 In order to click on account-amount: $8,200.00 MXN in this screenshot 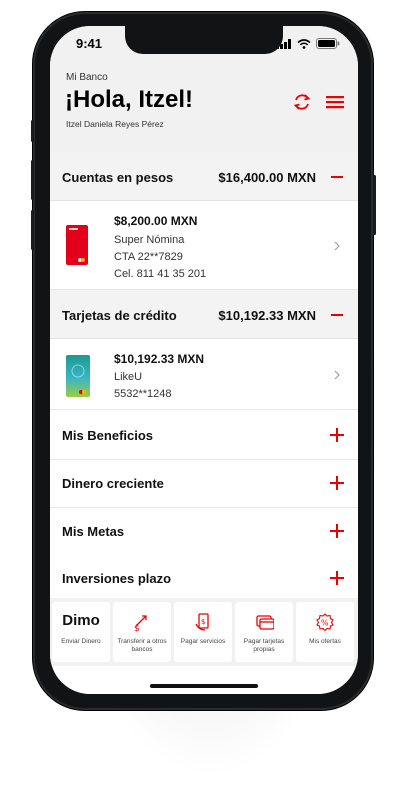, I will do `click(156, 221)`.